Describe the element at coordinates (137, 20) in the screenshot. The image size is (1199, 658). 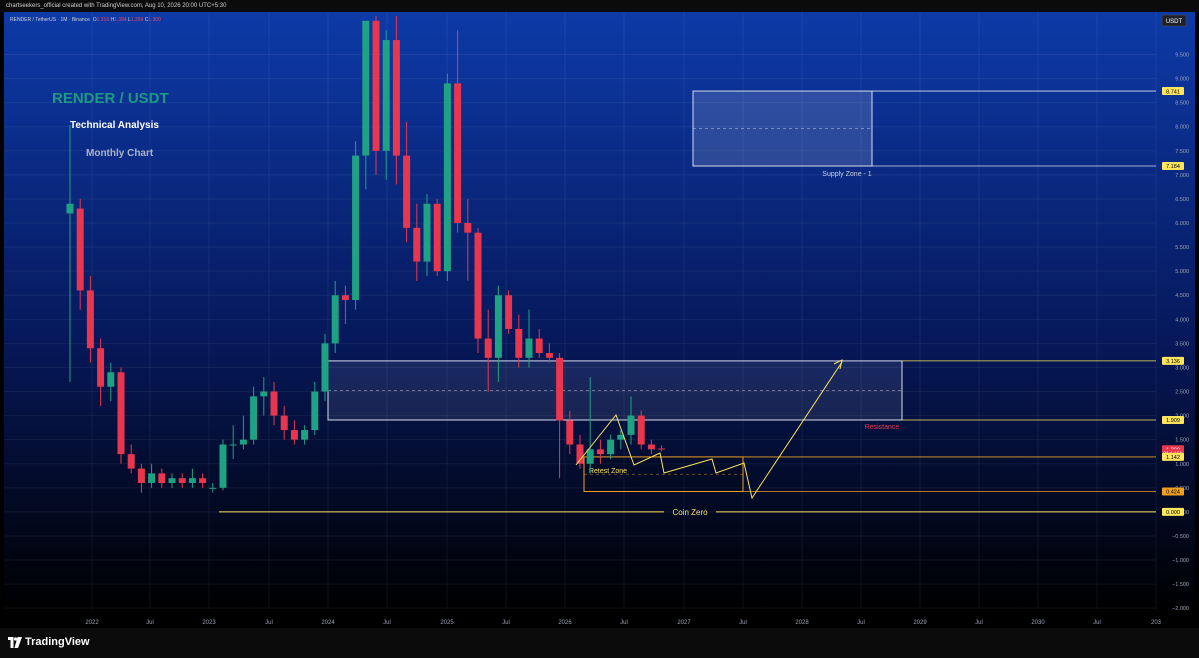
I see `ohlc-low: 1.259` at that location.